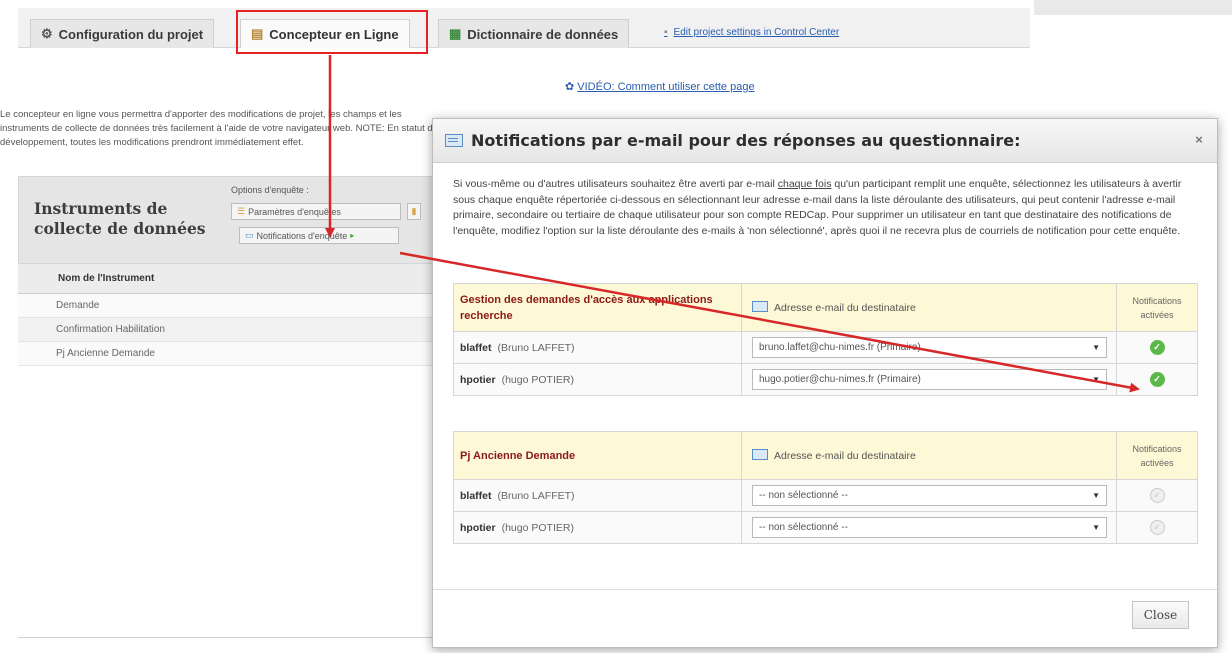 The width and height of the screenshot is (1232, 653). What do you see at coordinates (1160, 615) in the screenshot?
I see `close-button: Close` at bounding box center [1160, 615].